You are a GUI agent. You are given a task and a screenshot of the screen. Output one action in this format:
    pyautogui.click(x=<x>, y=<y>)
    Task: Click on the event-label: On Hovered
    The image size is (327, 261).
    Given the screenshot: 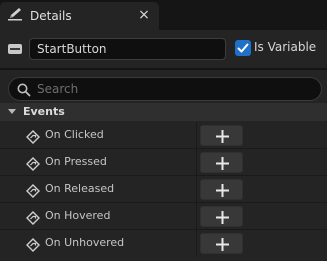 What is the action you would take?
    pyautogui.click(x=78, y=215)
    